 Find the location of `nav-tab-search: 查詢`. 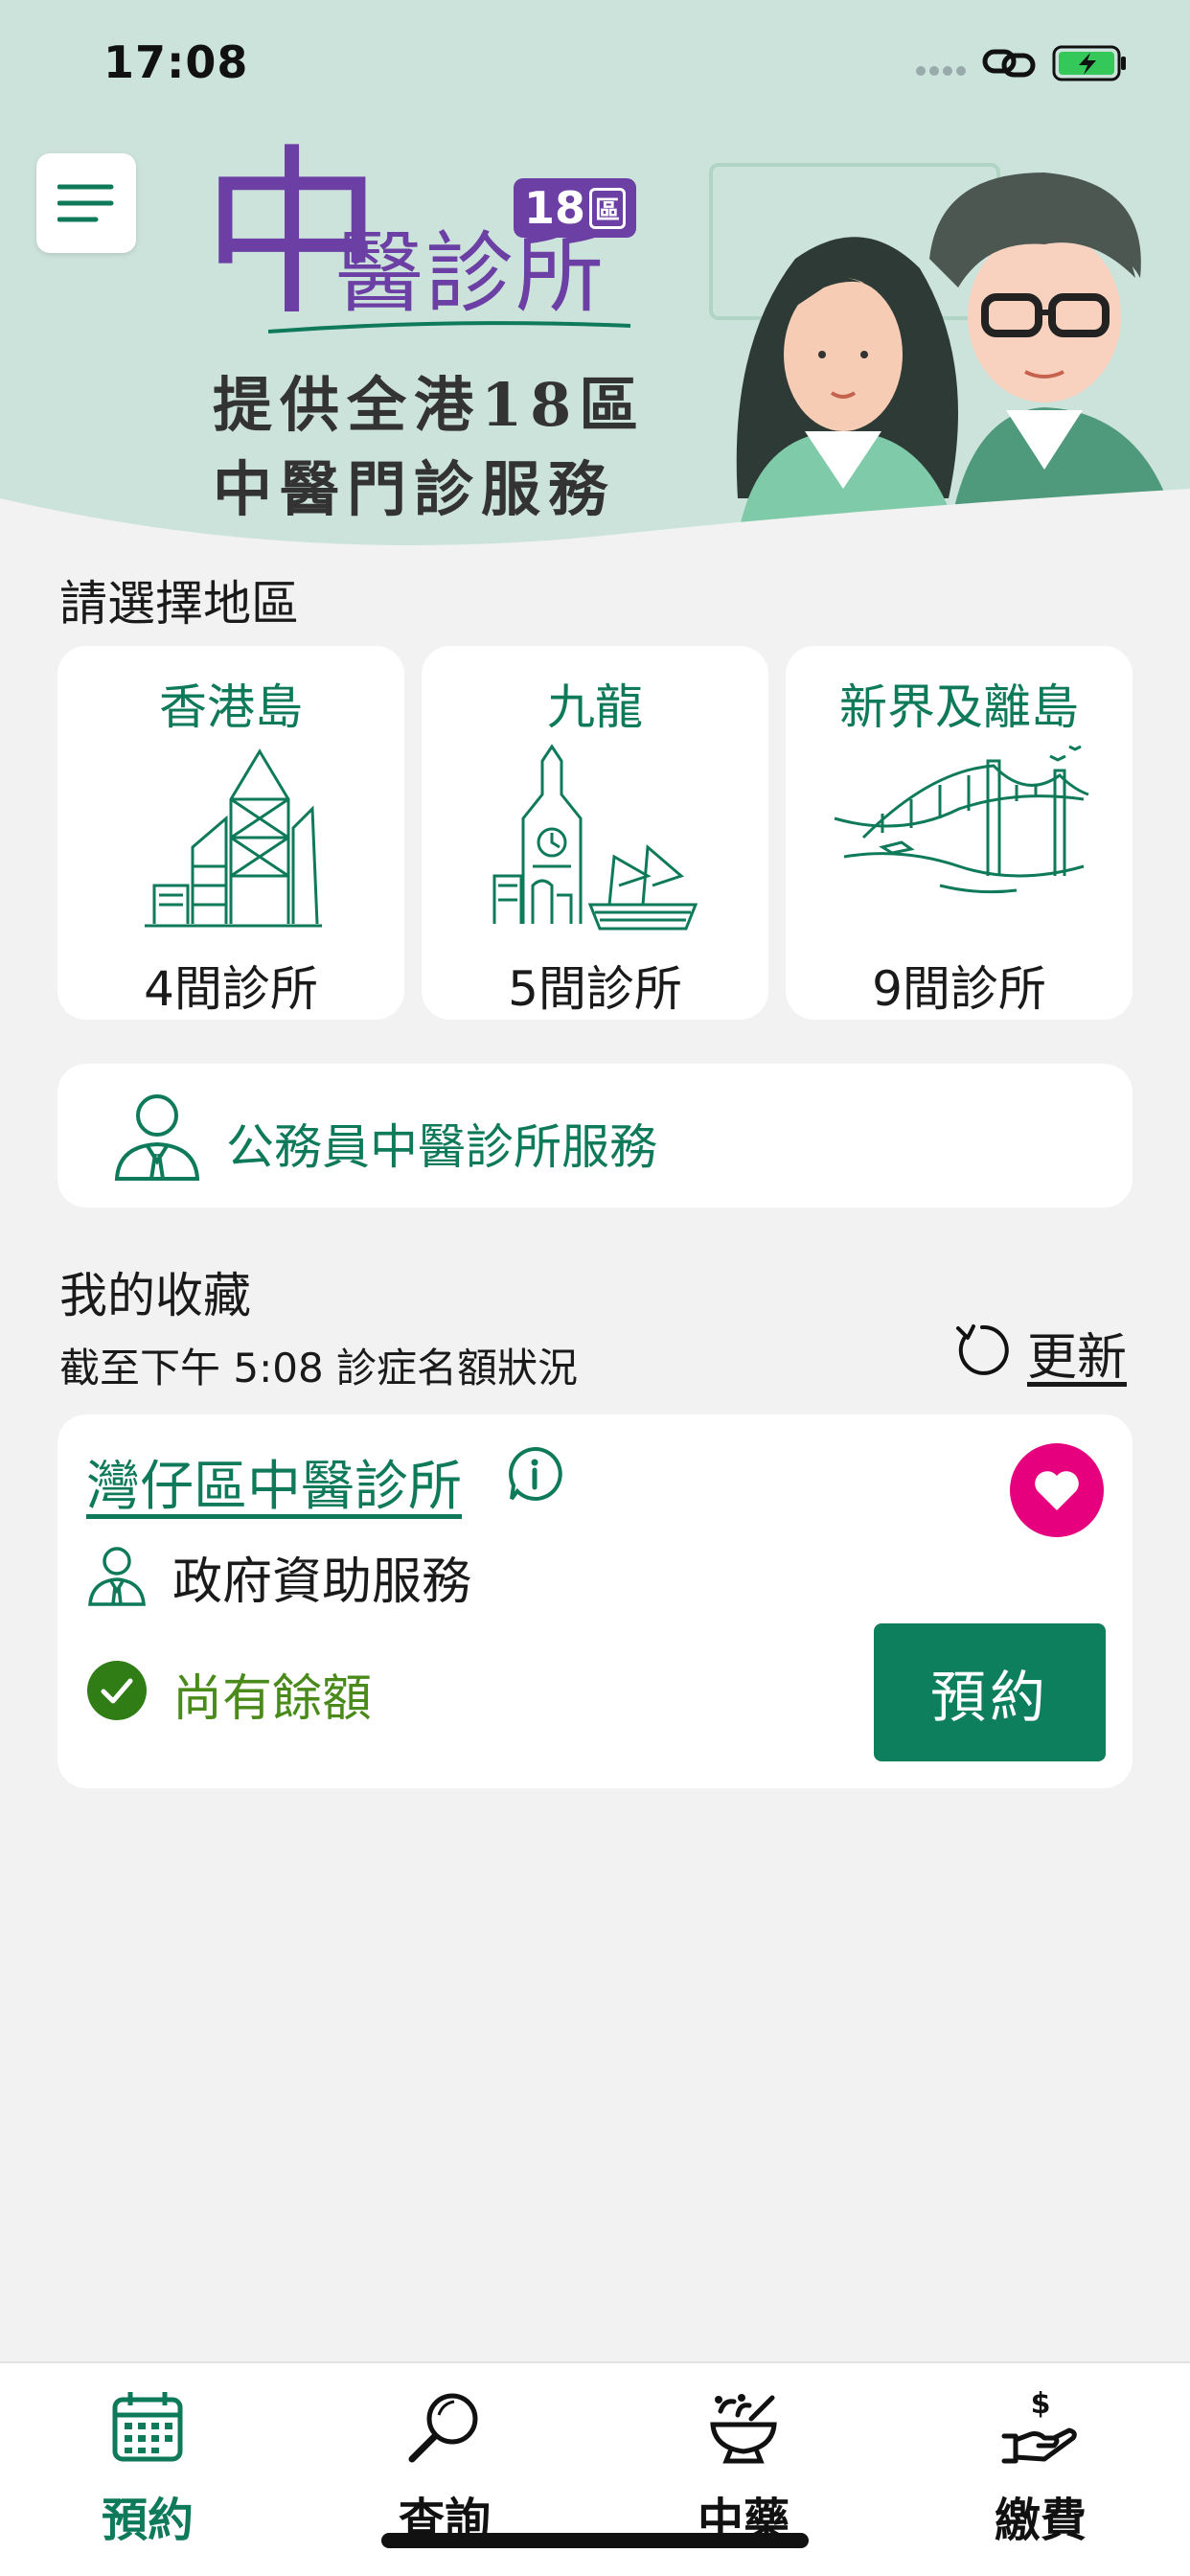

nav-tab-search: 查詢 is located at coordinates (445, 2463).